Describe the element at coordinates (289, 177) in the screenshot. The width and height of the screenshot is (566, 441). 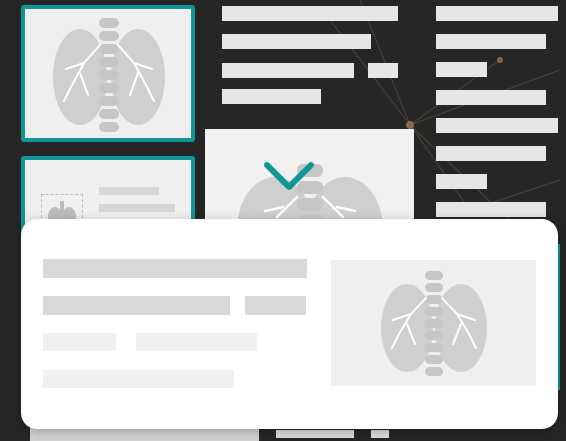
I see `chevron-down-icon` at that location.